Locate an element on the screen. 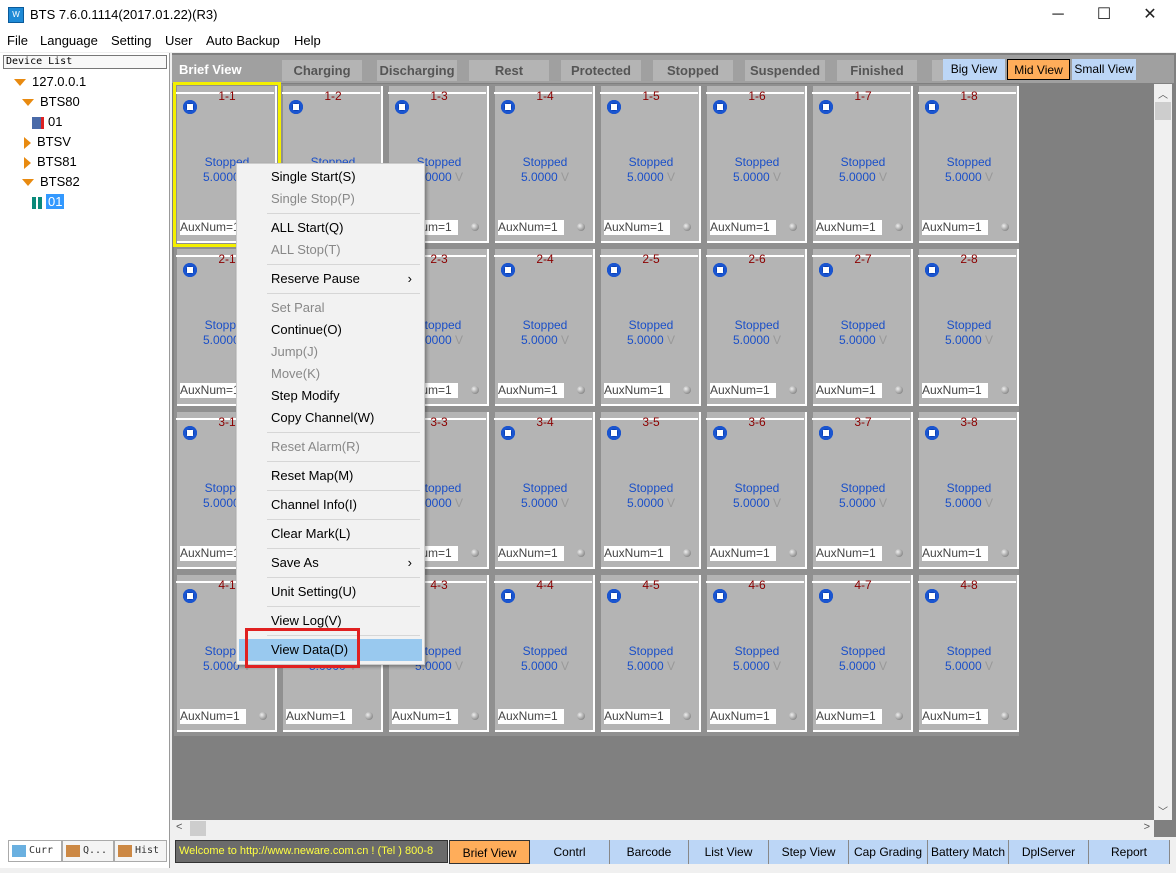 The image size is (1176, 873). menu-setting: Setting is located at coordinates (131, 40).